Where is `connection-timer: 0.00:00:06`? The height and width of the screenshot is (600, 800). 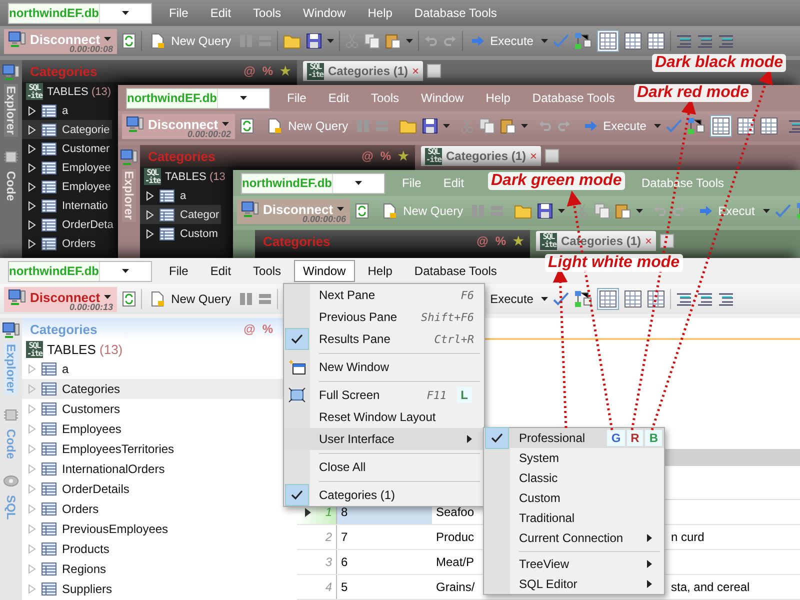 connection-timer: 0.00:00:06 is located at coordinates (324, 219).